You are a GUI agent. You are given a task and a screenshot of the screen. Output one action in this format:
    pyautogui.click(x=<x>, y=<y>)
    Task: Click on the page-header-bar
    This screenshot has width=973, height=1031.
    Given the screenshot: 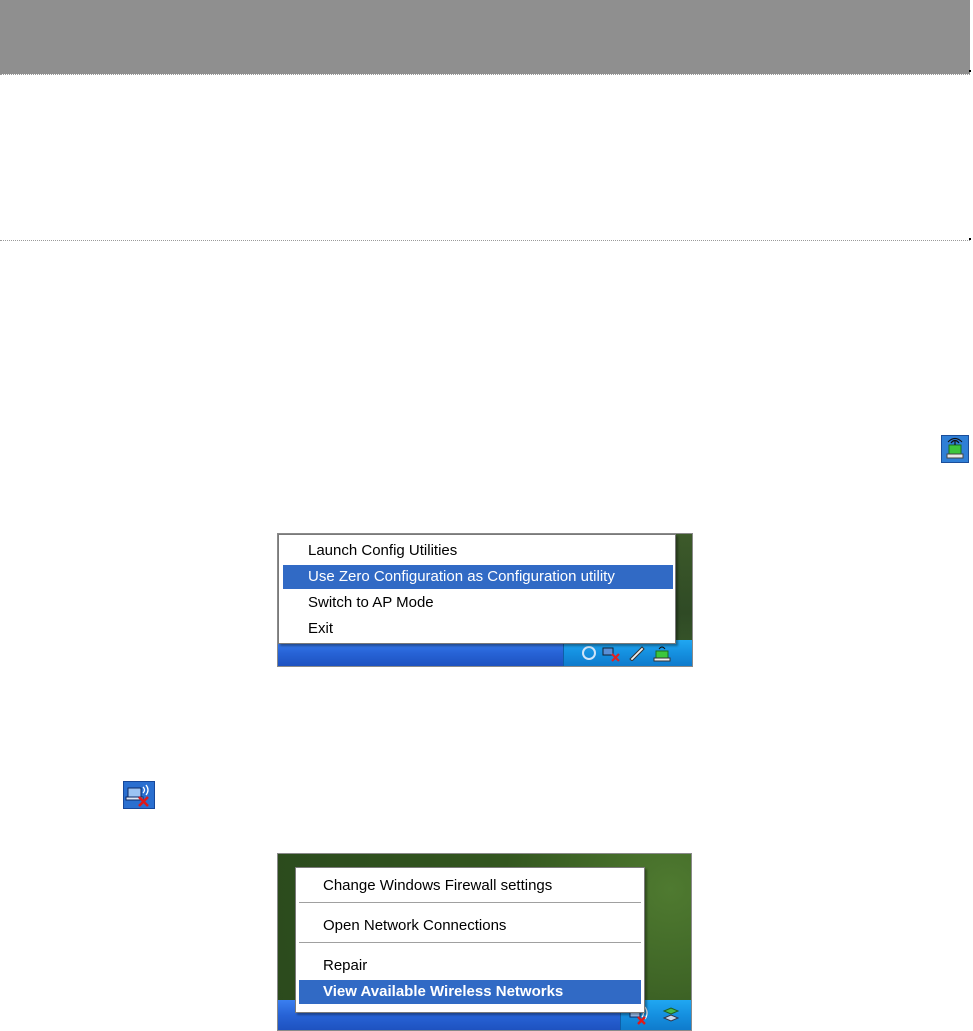 What is the action you would take?
    pyautogui.click(x=485, y=37)
    